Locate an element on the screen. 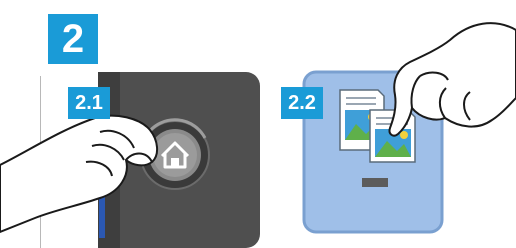 This screenshot has width=516, height=248. substep-badge-2-2: 2.2 is located at coordinates (302, 103).